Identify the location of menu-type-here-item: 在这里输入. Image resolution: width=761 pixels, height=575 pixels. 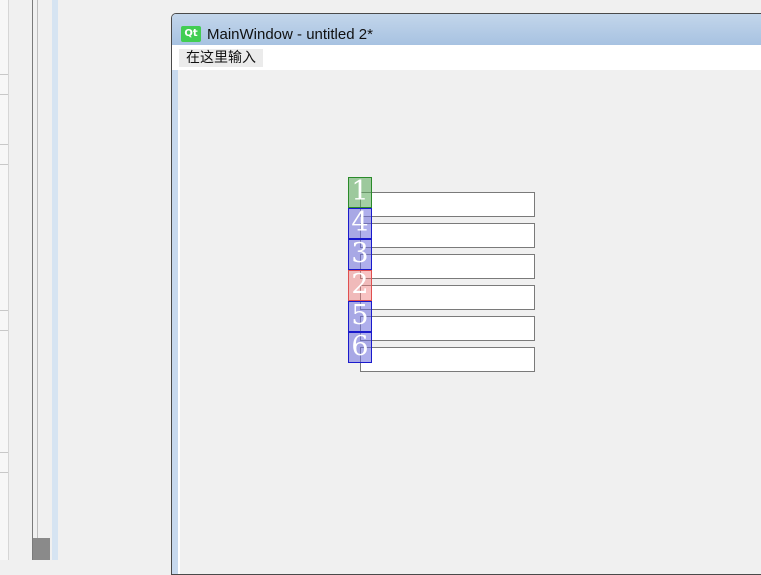
(221, 58).